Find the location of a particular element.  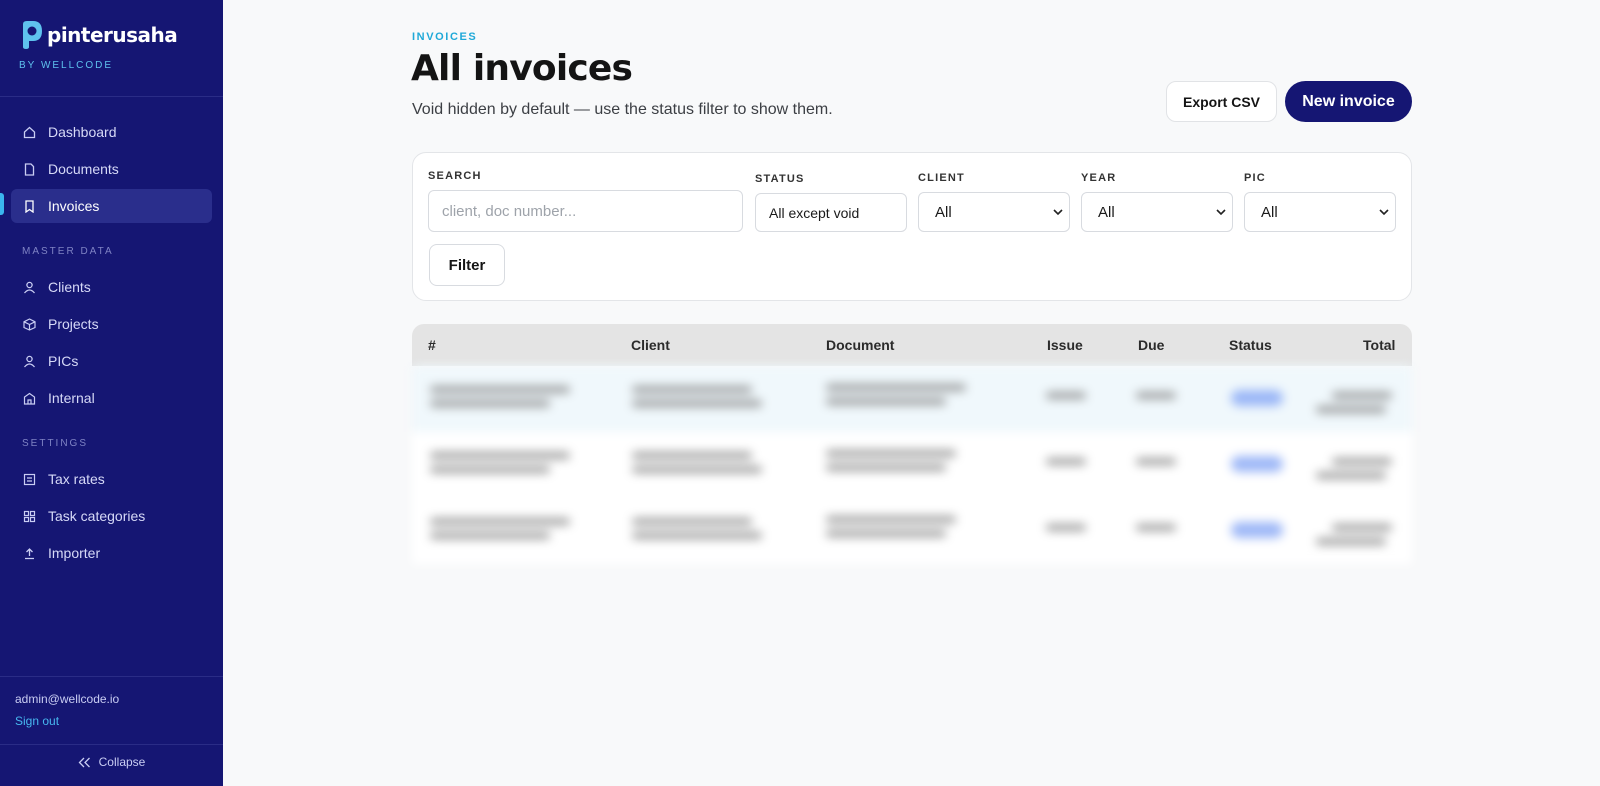

client-select-value: All is located at coordinates (943, 212).